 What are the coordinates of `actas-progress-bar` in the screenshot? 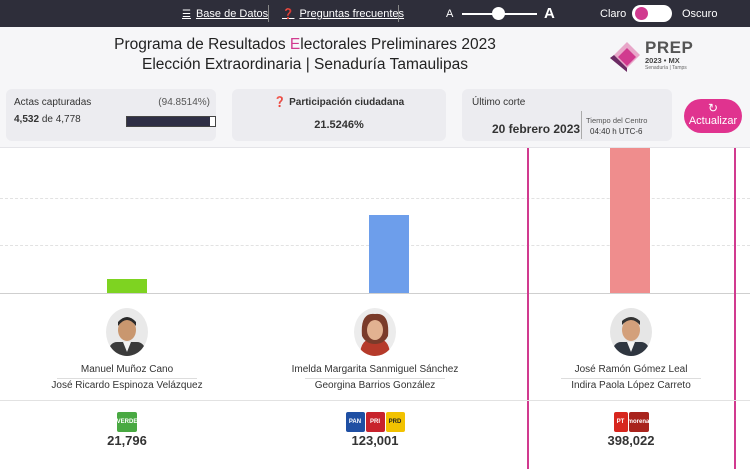 It's located at (171, 121).